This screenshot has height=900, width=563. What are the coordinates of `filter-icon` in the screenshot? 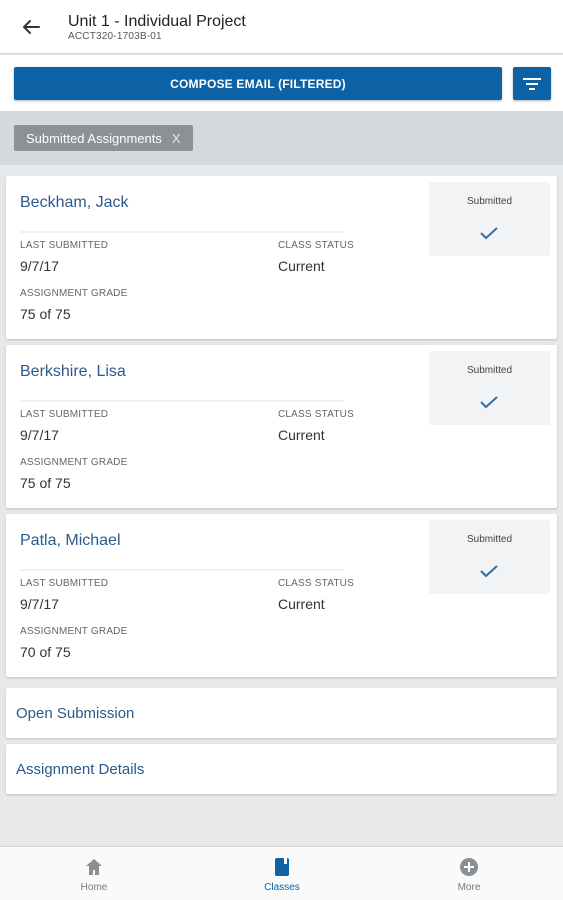 It's located at (532, 83).